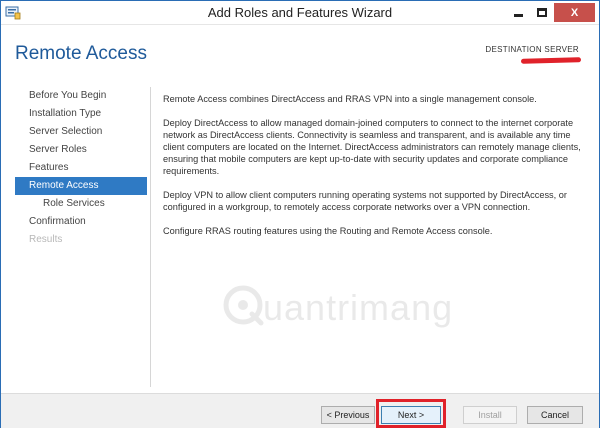 This screenshot has height=428, width=600. Describe the element at coordinates (81, 132) in the screenshot. I see `nav-item-server-selection: Server Selection` at that location.